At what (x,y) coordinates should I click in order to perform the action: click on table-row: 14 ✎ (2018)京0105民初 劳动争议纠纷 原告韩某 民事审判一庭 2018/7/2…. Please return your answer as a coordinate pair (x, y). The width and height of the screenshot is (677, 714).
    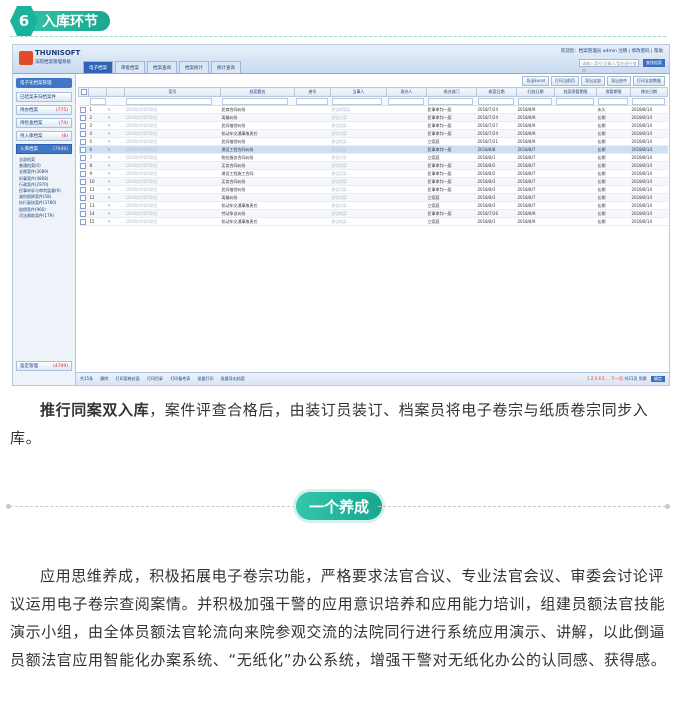
    Looking at the image, I should click on (373, 213).